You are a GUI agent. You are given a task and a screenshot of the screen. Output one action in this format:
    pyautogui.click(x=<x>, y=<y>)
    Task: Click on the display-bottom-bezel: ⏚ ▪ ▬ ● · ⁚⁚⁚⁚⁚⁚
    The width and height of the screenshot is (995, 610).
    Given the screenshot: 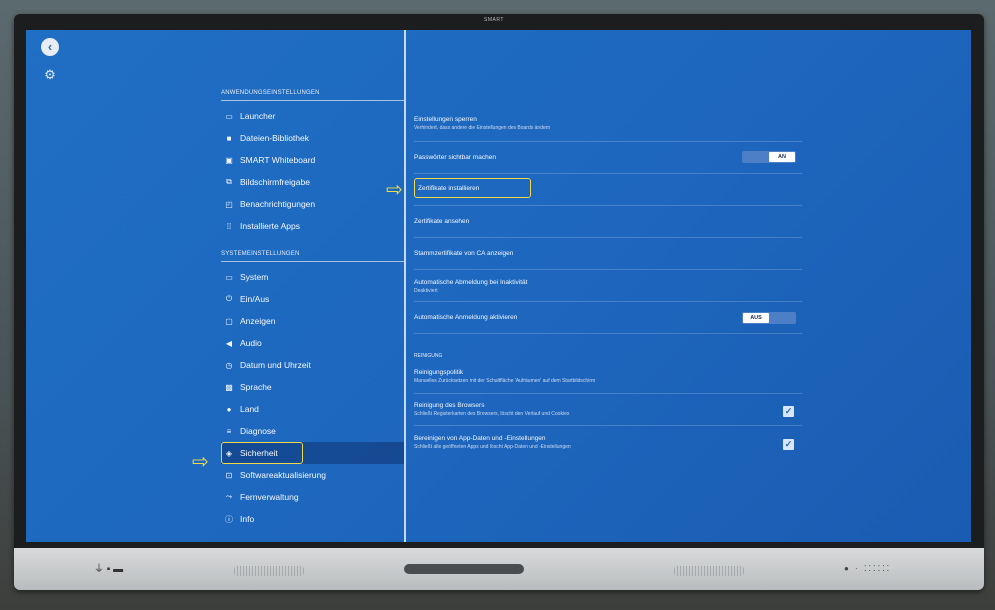 What is the action you would take?
    pyautogui.click(x=499, y=569)
    